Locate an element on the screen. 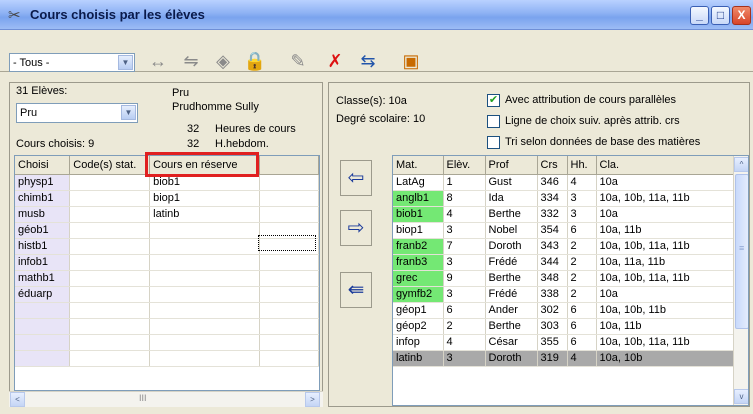  table-cell: histb1 is located at coordinates (43, 246).